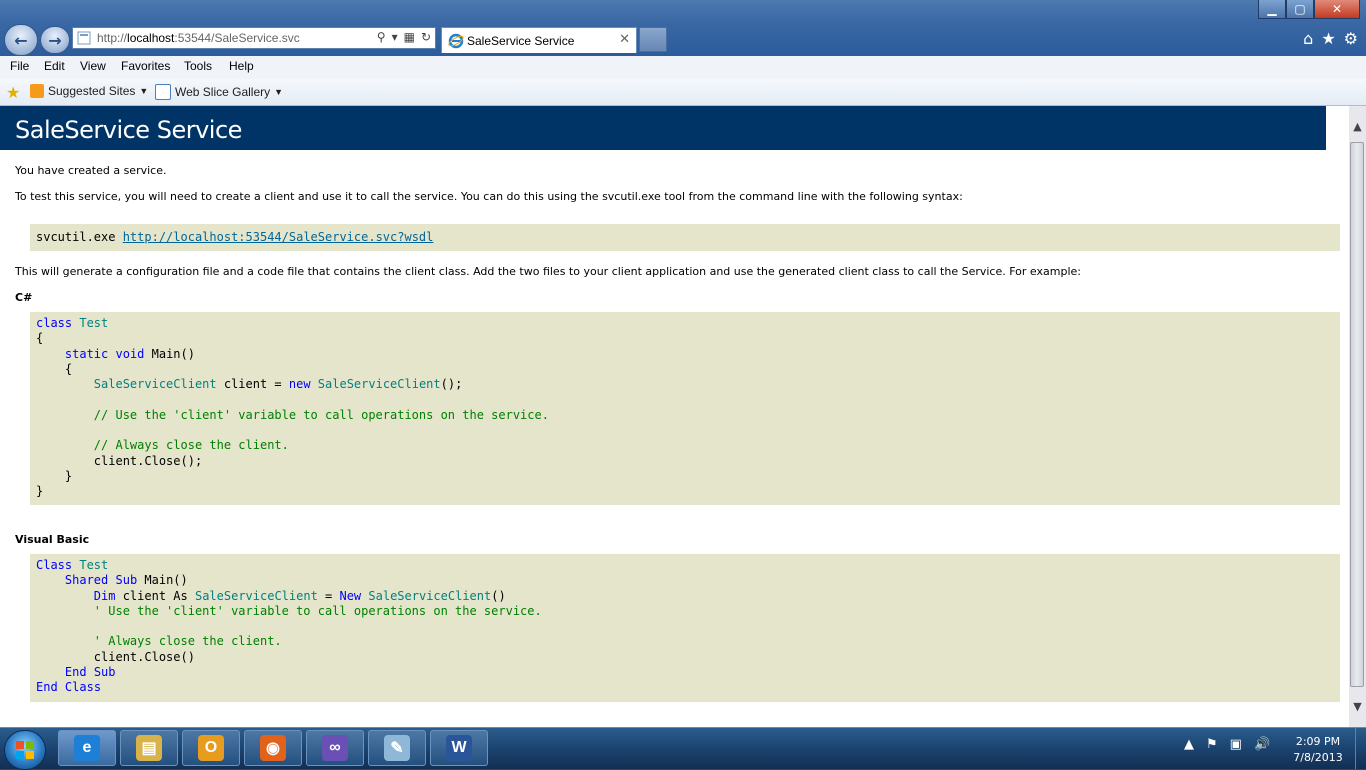  What do you see at coordinates (54, 565) in the screenshot?
I see `code-token: Class` at bounding box center [54, 565].